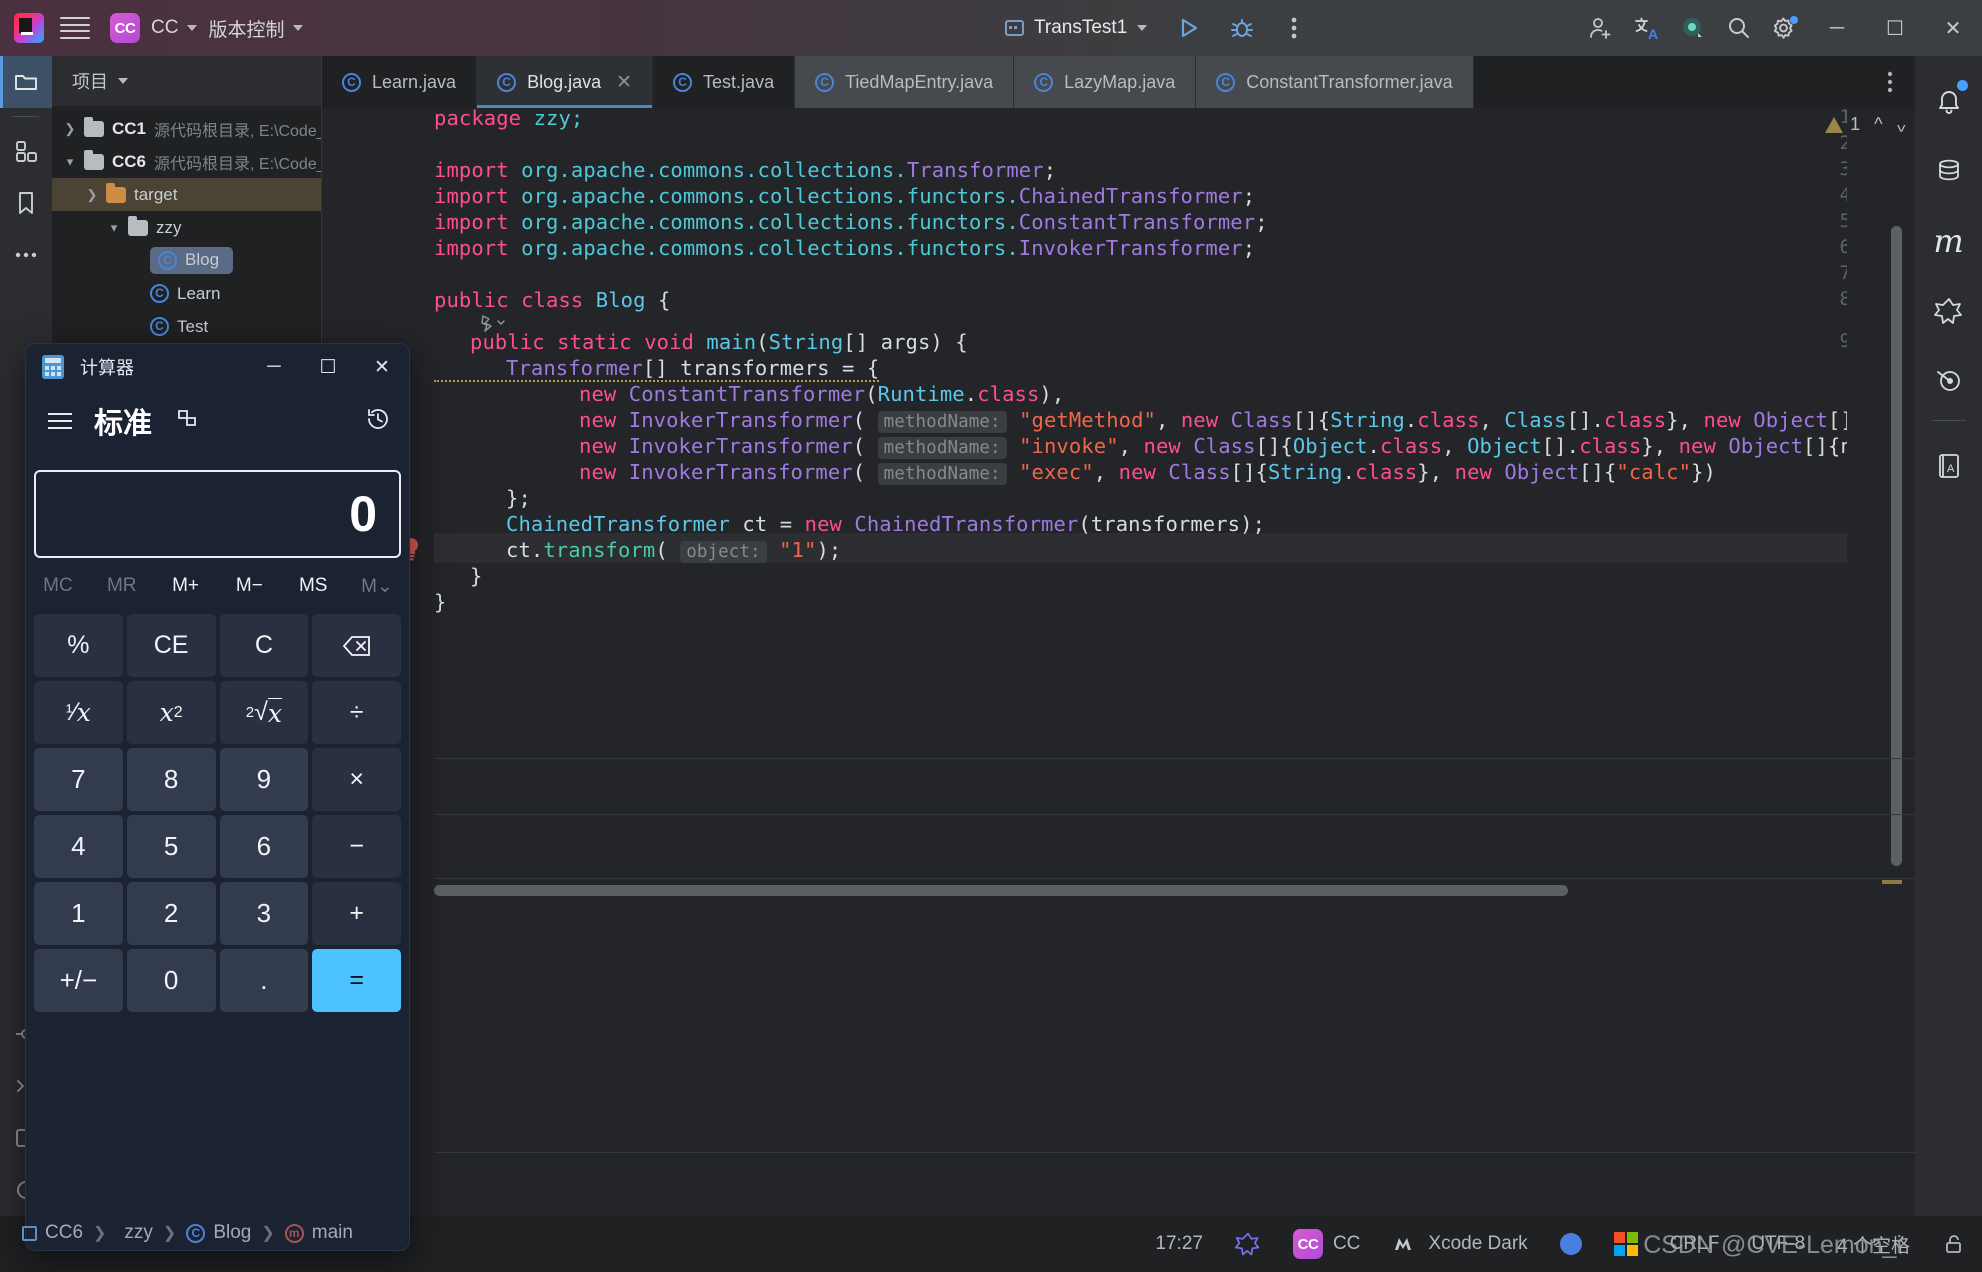  I want to click on minimize-button: ─, so click(1837, 28).